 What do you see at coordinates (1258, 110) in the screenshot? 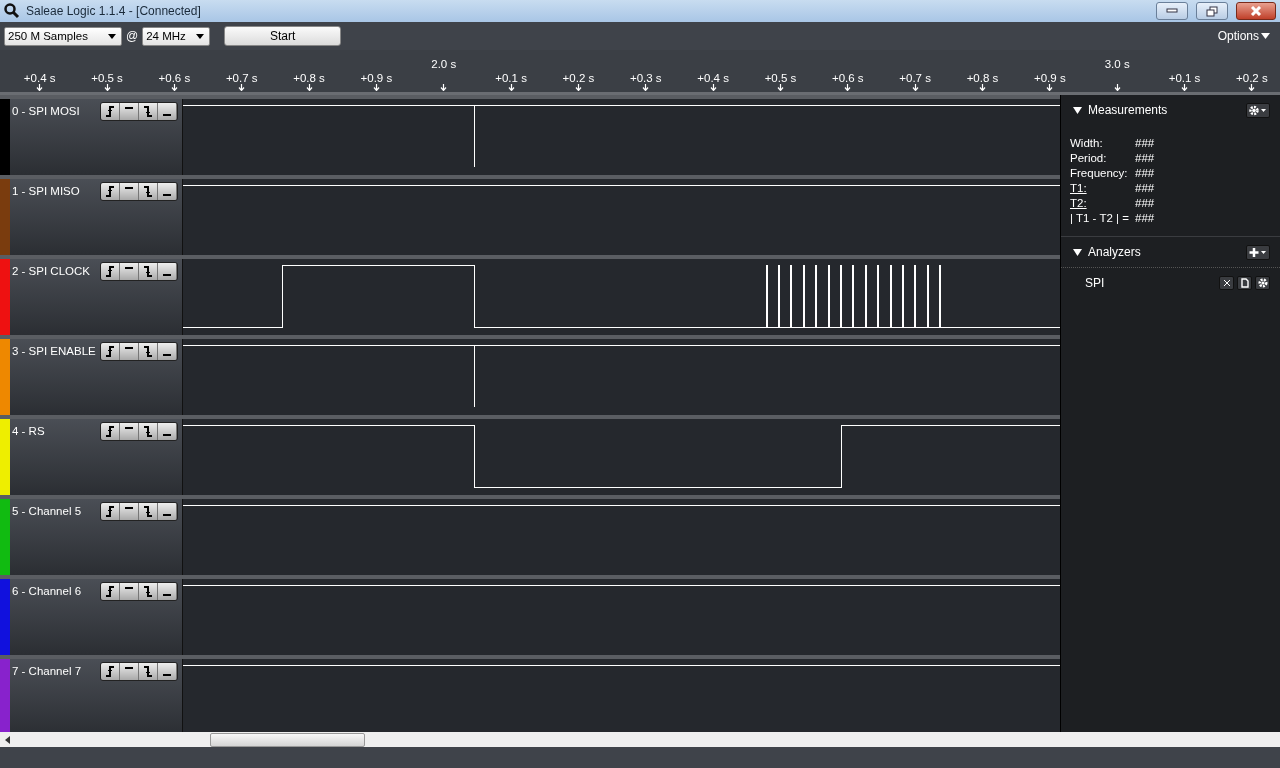
I see `settings-menu-button` at bounding box center [1258, 110].